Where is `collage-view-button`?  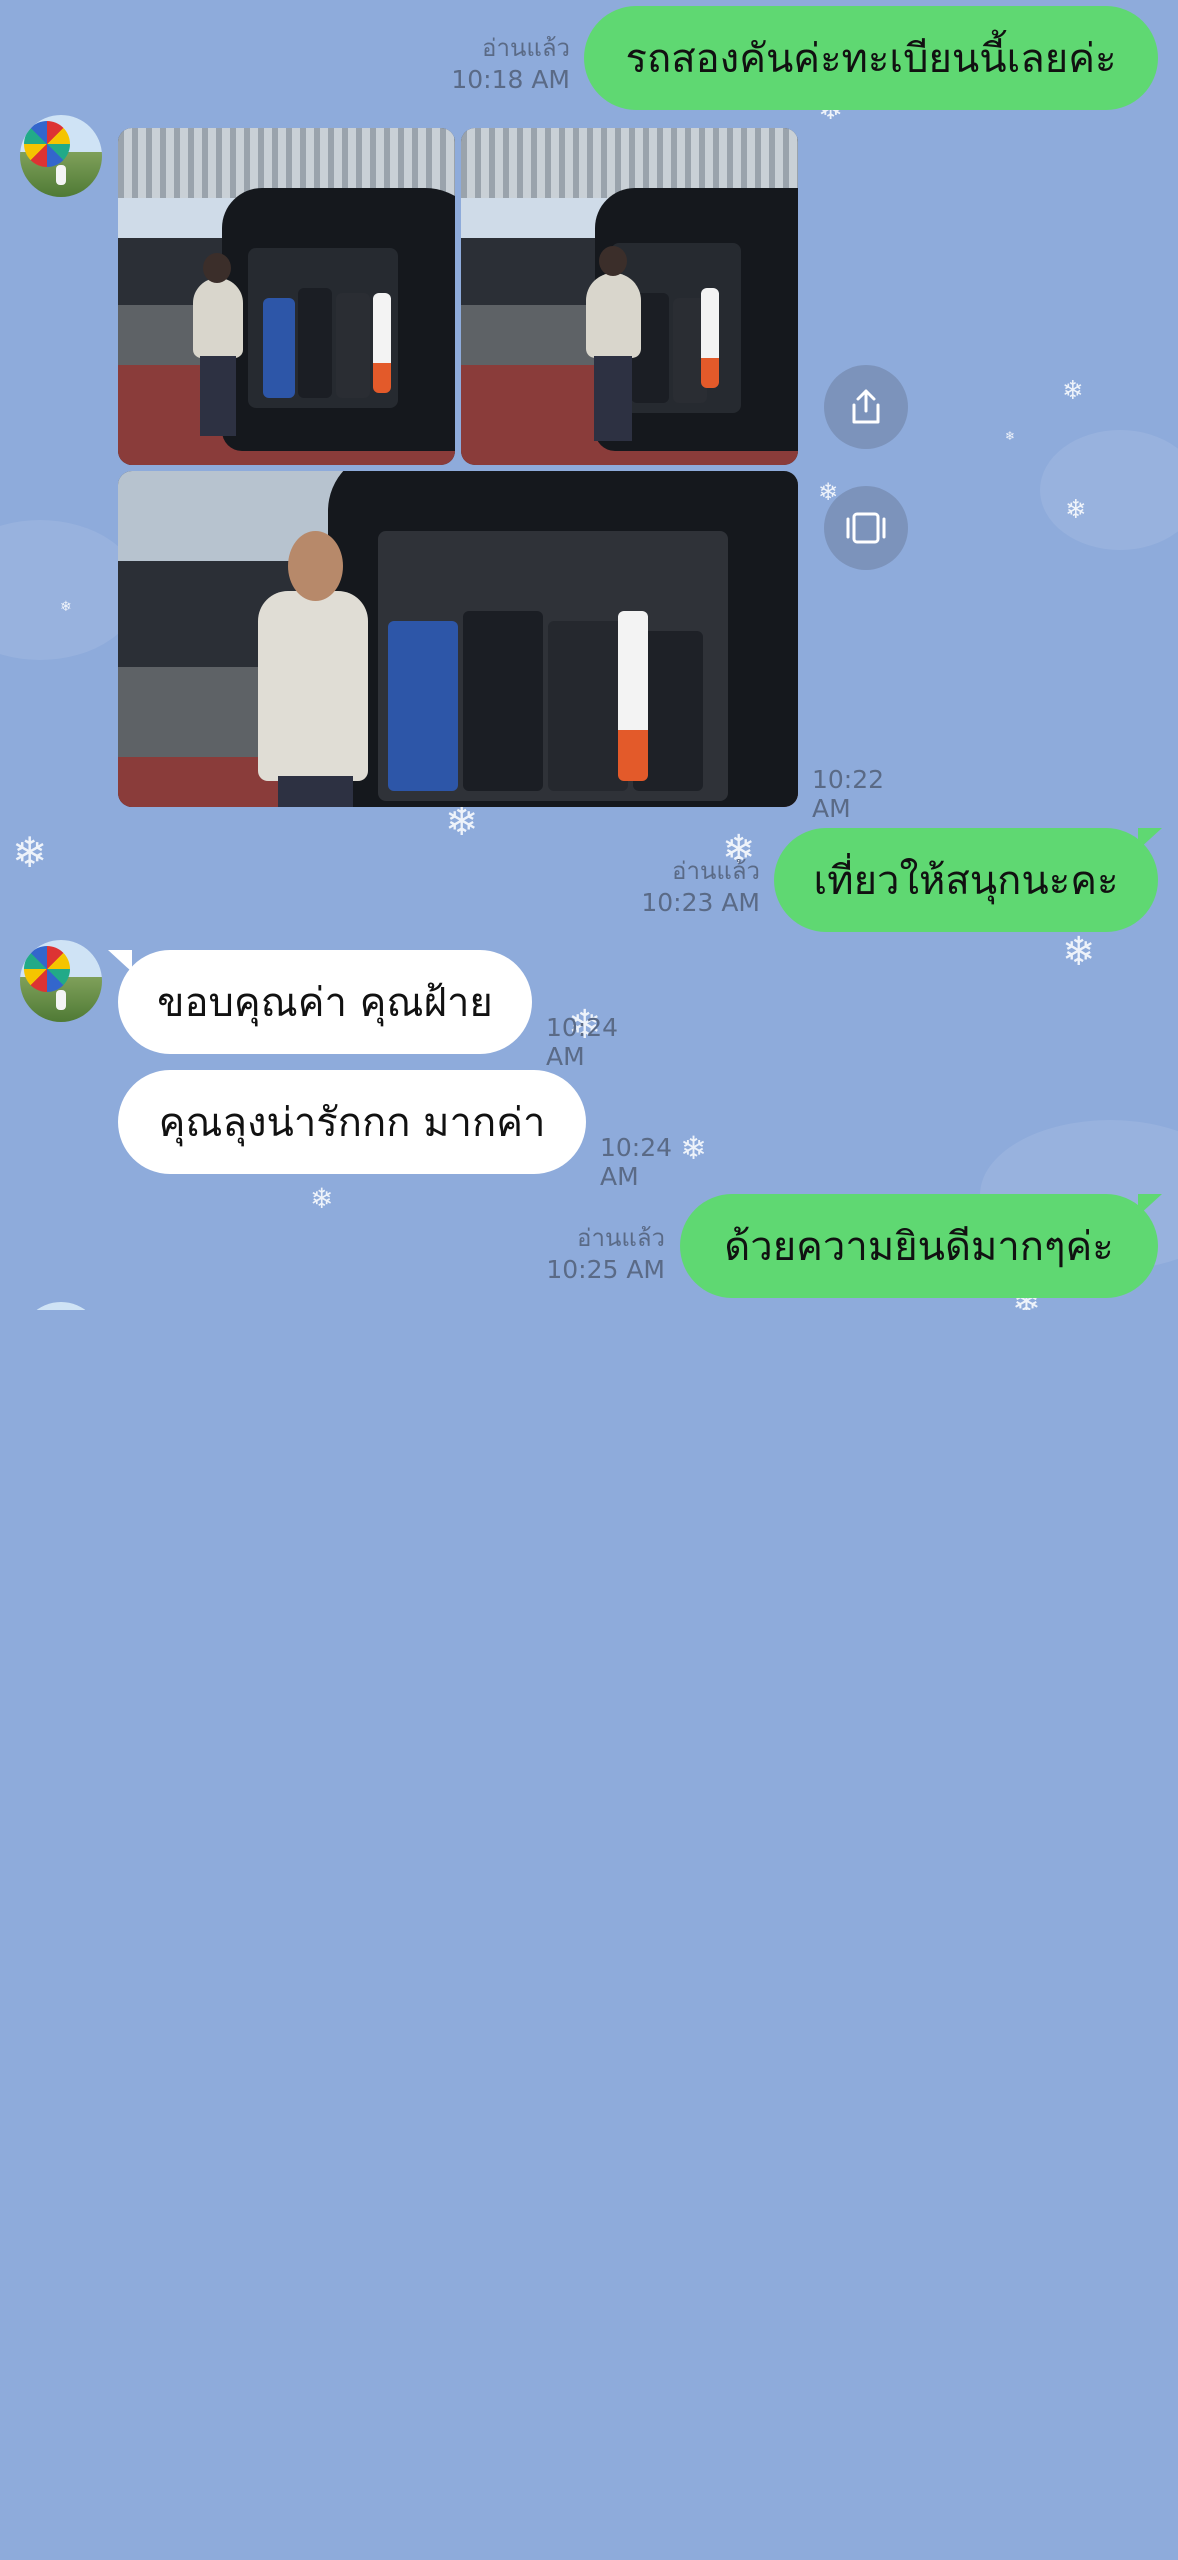 collage-view-button is located at coordinates (866, 528).